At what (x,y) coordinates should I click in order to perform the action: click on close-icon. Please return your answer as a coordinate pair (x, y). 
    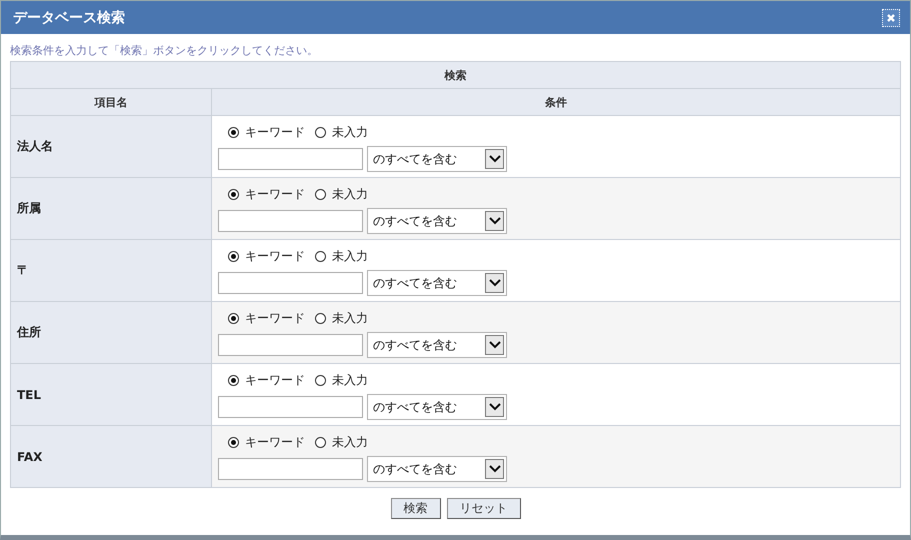
    Looking at the image, I should click on (891, 17).